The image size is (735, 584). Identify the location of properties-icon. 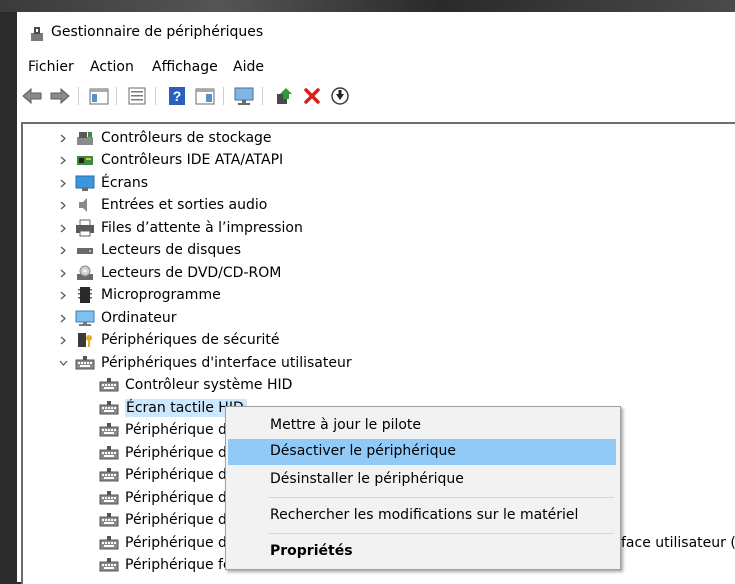
(137, 96).